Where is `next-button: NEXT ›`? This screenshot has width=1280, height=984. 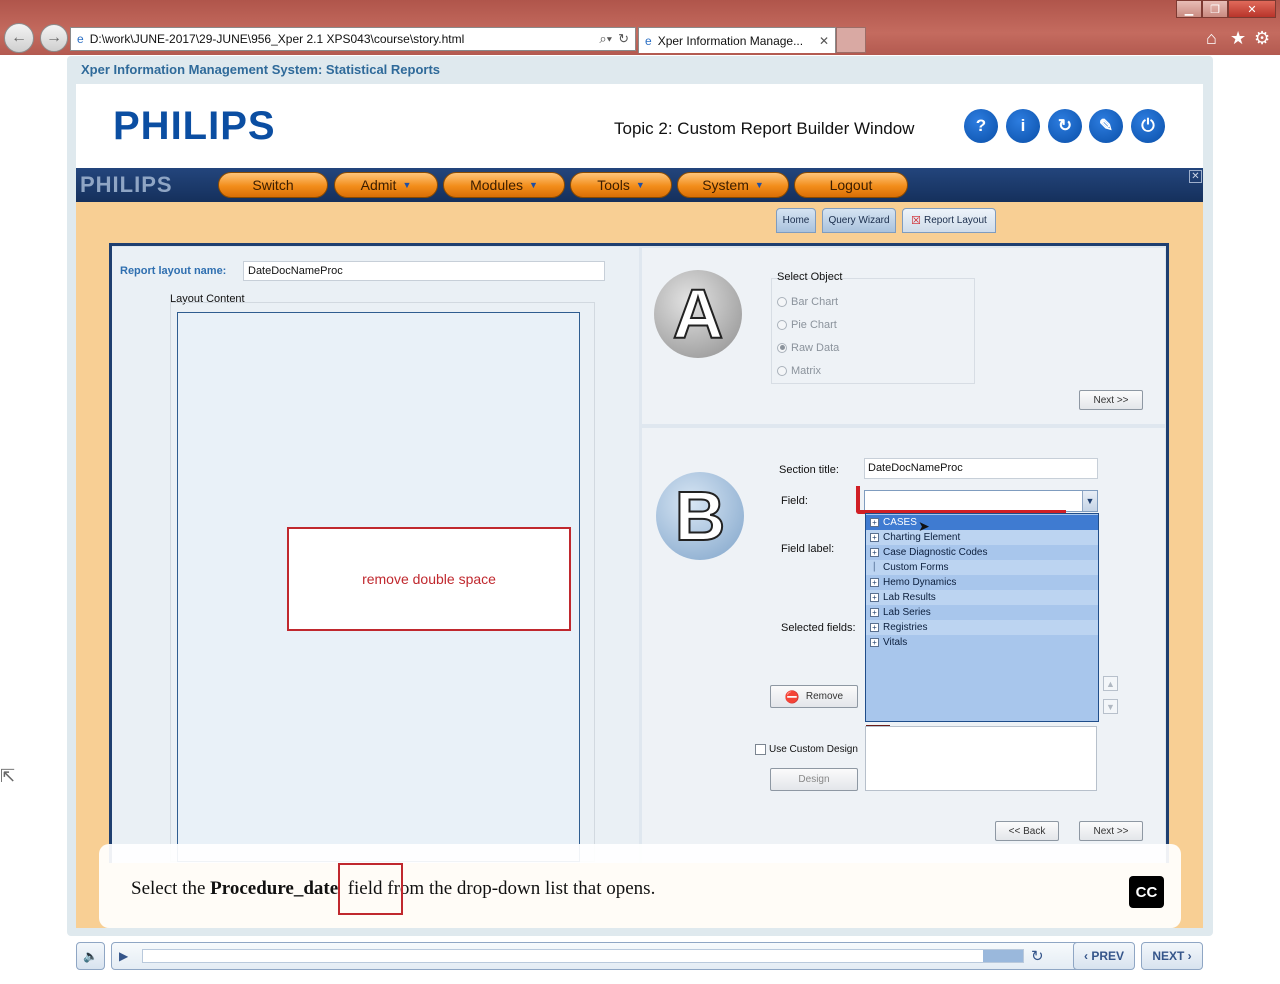
next-button: NEXT › is located at coordinates (1172, 956).